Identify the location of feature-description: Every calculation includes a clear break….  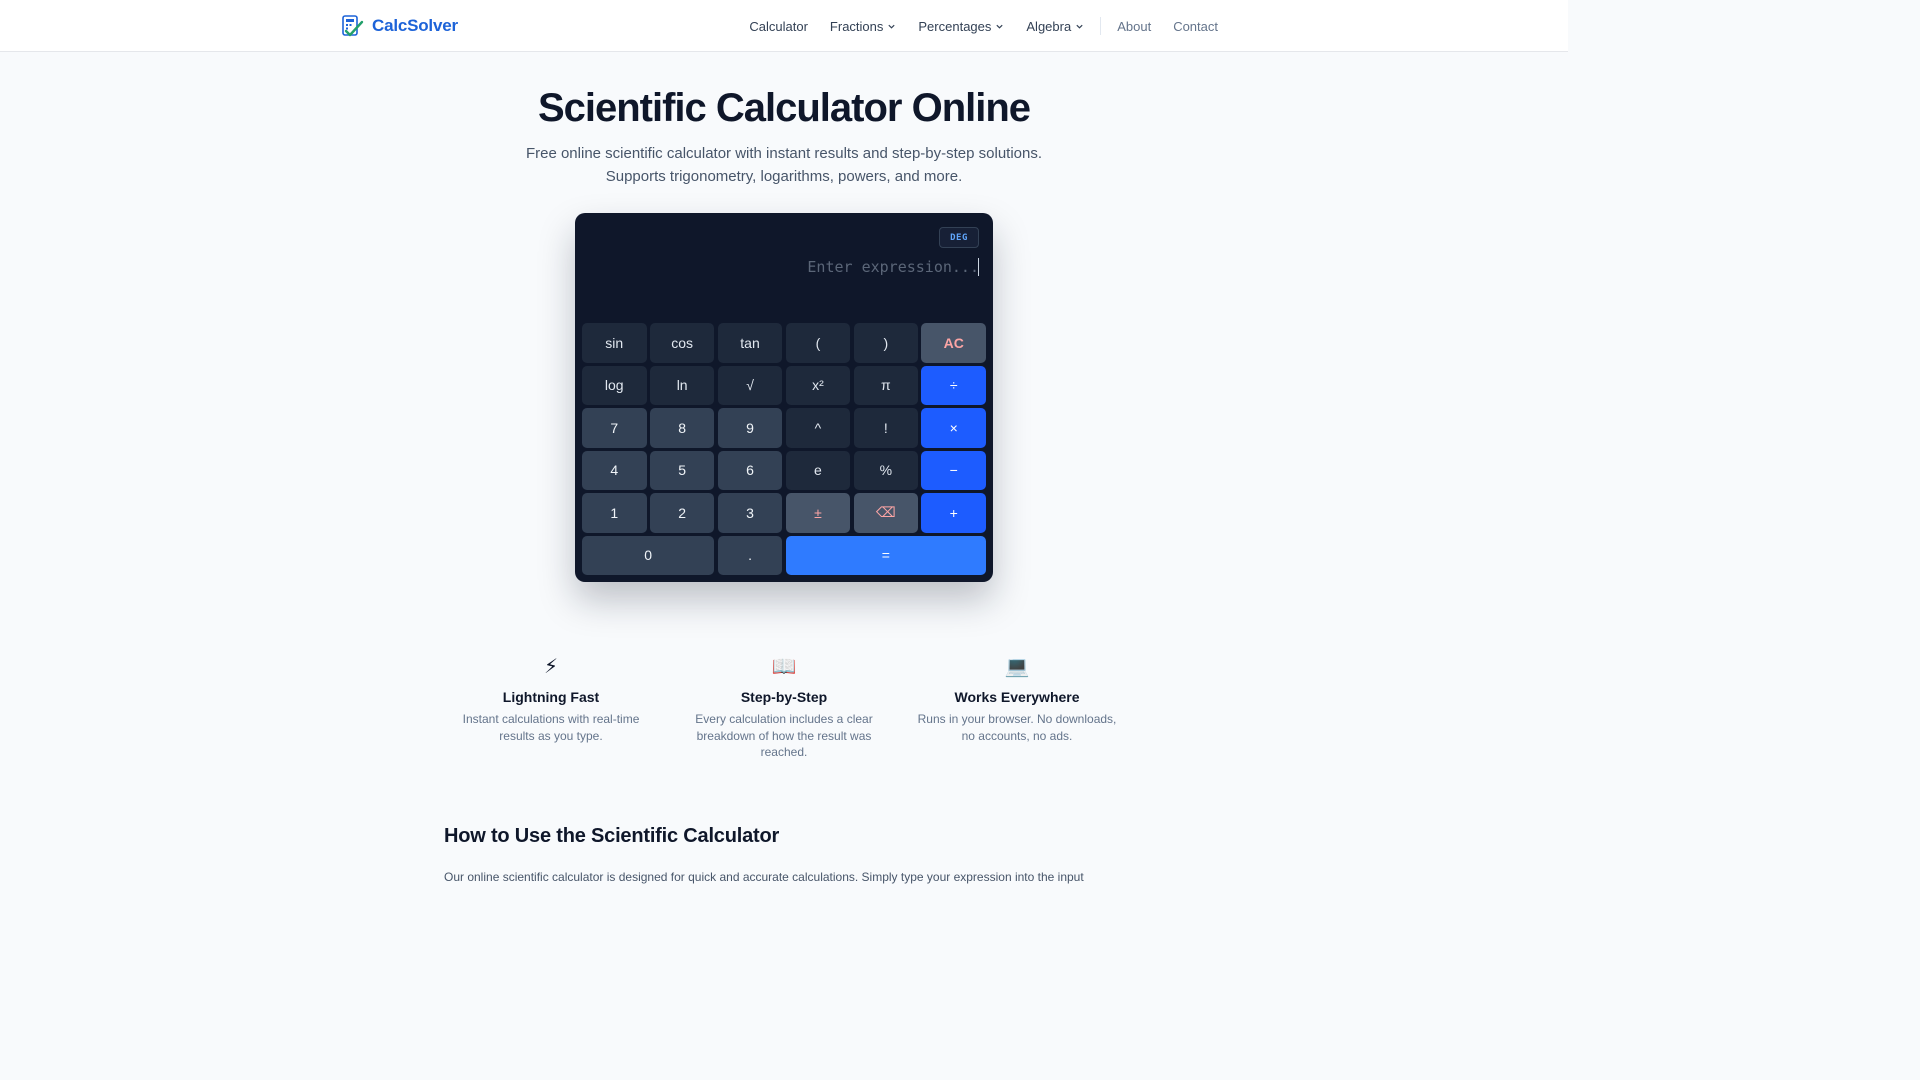
(784, 735).